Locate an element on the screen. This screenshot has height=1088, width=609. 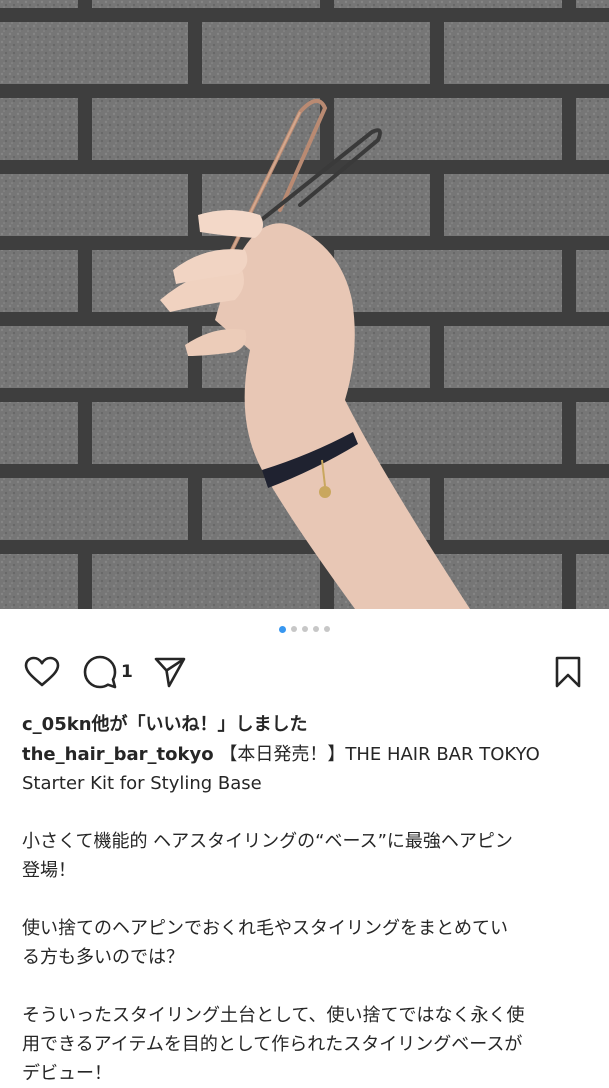
caption-para3-line3: デビュー！ is located at coordinates (67, 1073).